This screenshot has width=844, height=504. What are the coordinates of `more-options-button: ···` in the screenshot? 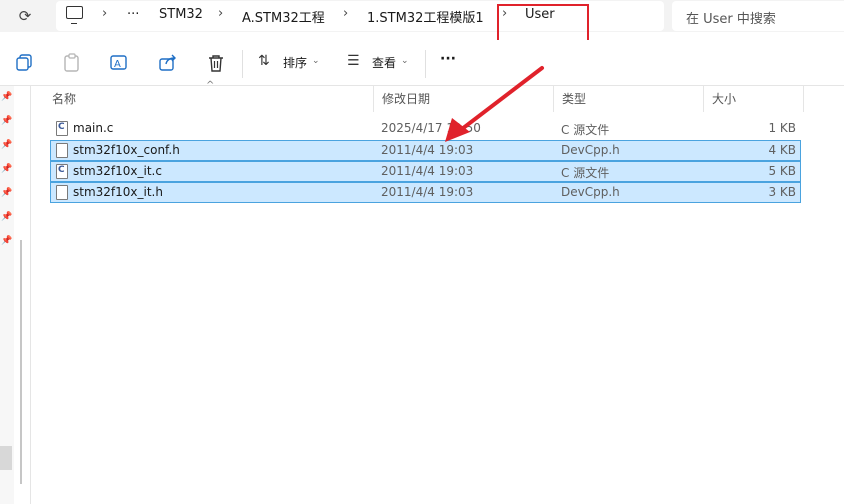 It's located at (448, 59).